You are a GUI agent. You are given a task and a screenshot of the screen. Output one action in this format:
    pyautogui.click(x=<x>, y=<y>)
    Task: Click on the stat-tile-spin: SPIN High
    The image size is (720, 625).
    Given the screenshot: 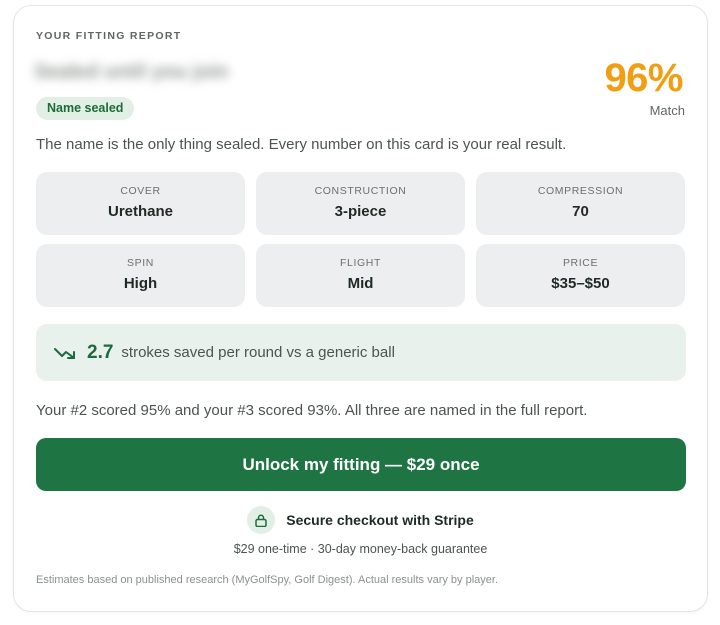 What is the action you would take?
    pyautogui.click(x=140, y=275)
    